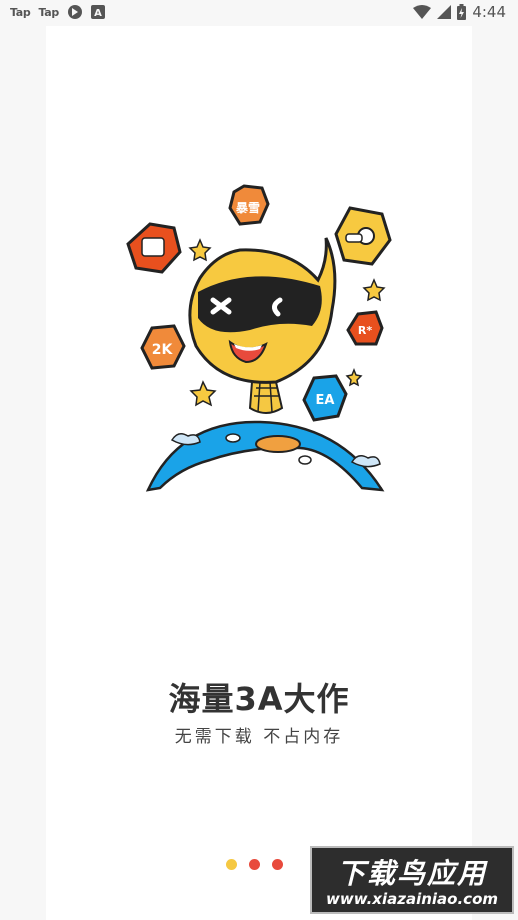 This screenshot has height=920, width=518. I want to click on page-indicator, so click(254, 864).